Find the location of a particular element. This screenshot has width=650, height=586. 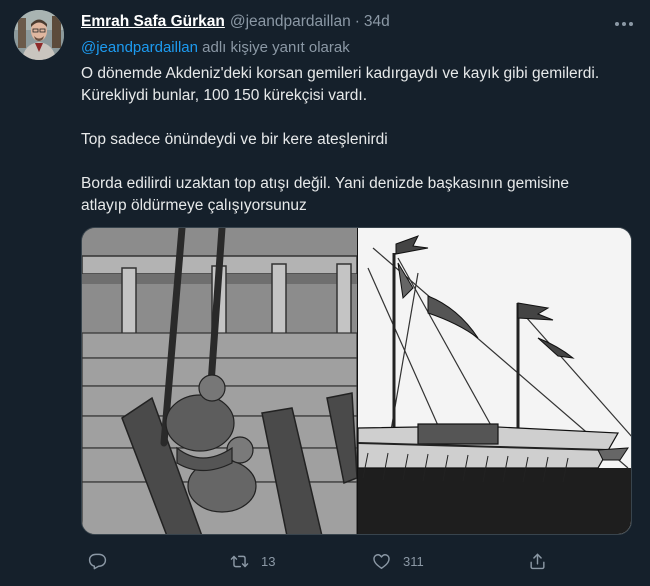

tweet-actions: 13 311 is located at coordinates (325, 563).